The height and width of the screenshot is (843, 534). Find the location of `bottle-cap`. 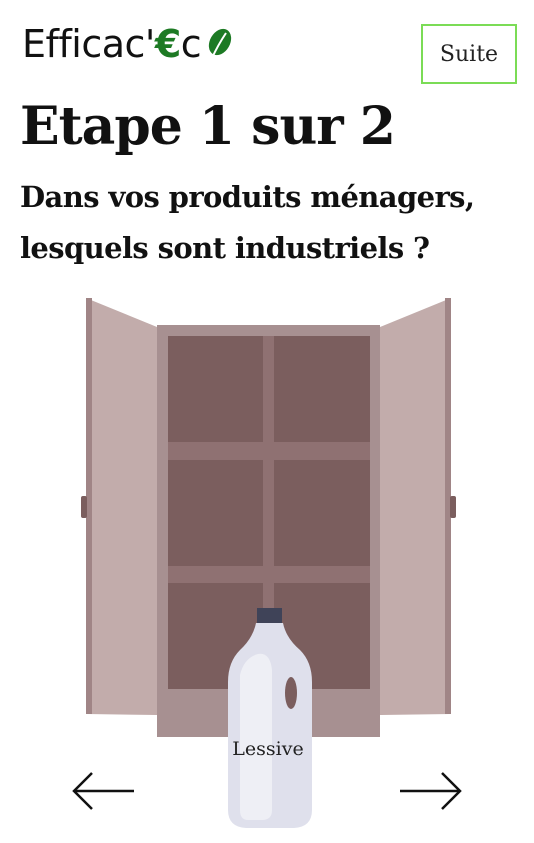

bottle-cap is located at coordinates (269, 615).